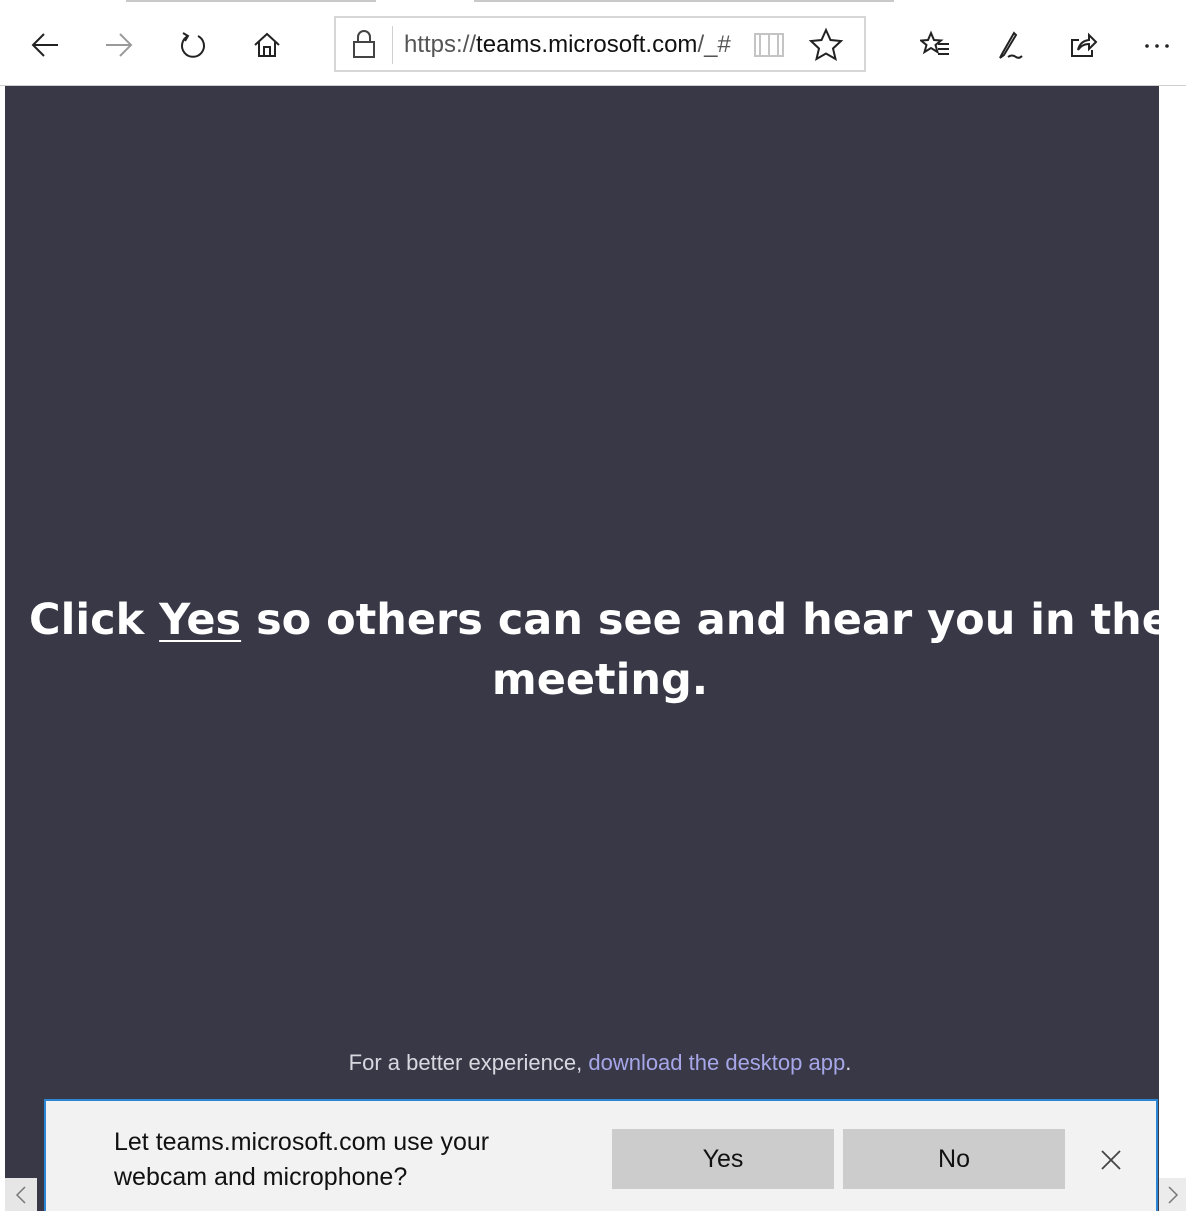 The width and height of the screenshot is (1186, 1211). I want to click on more-ellipsis-icon, so click(1157, 46).